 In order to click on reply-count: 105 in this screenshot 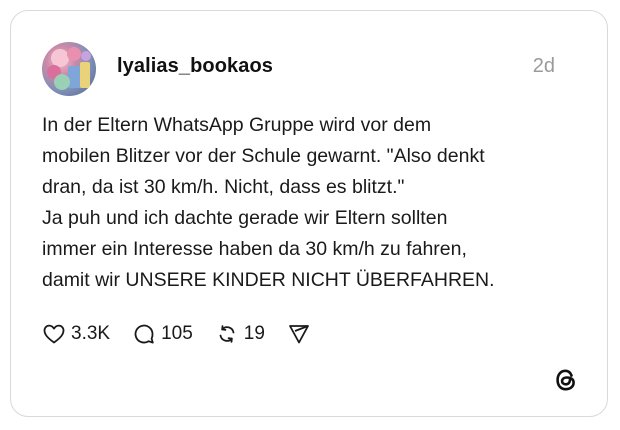, I will do `click(177, 333)`.